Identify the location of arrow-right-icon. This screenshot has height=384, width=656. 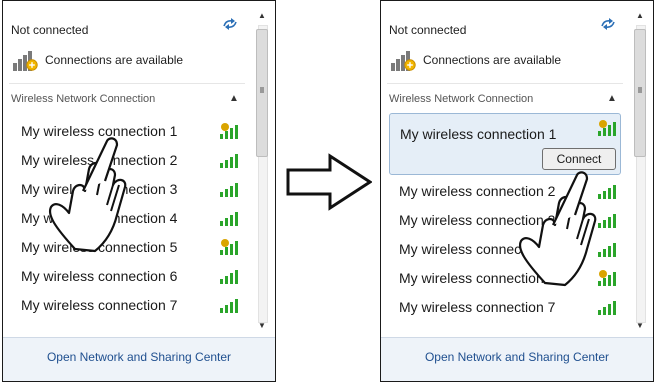
(329, 182).